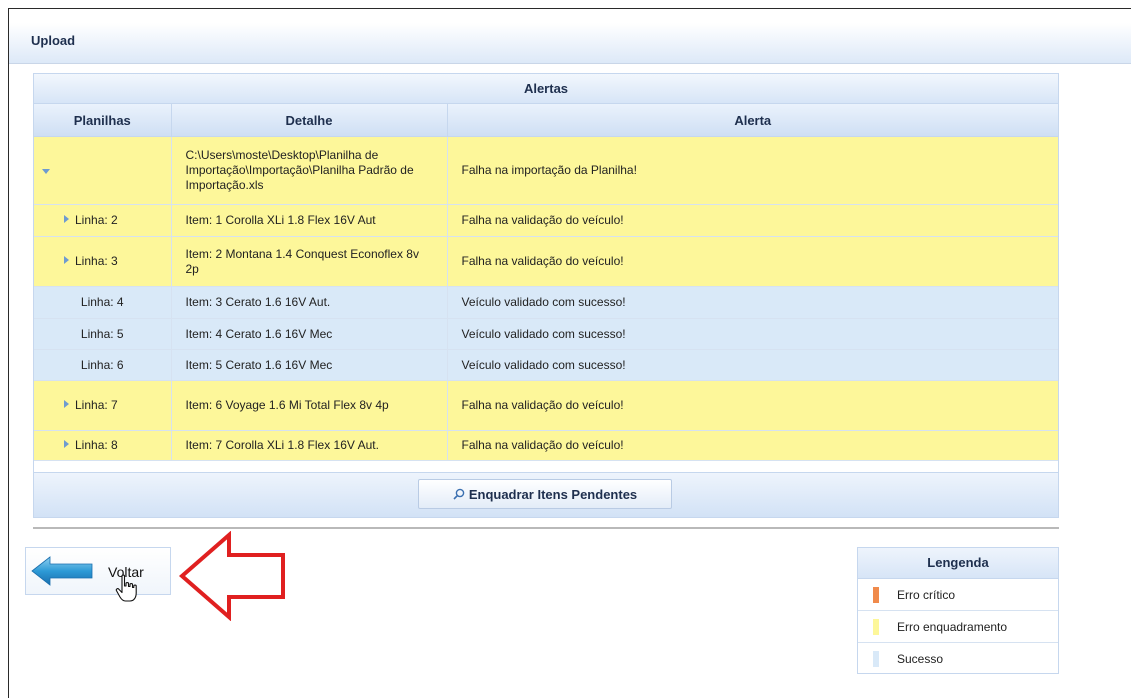 Image resolution: width=1131 pixels, height=698 pixels. I want to click on cell-sheet-label: Linha: 2, so click(96, 220).